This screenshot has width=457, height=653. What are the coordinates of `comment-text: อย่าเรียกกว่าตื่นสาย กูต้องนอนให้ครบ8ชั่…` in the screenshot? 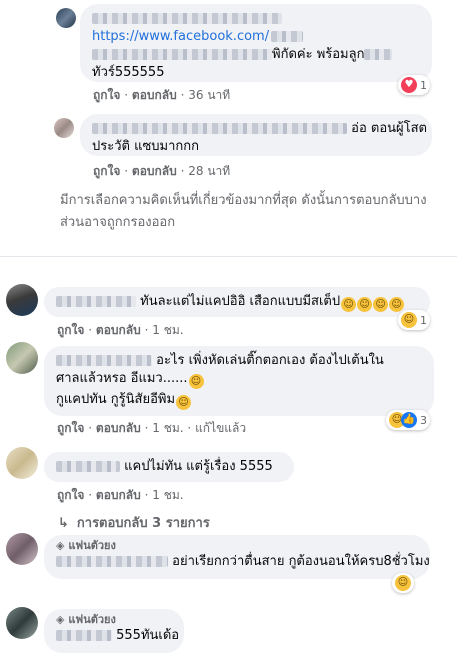 It's located at (301, 561).